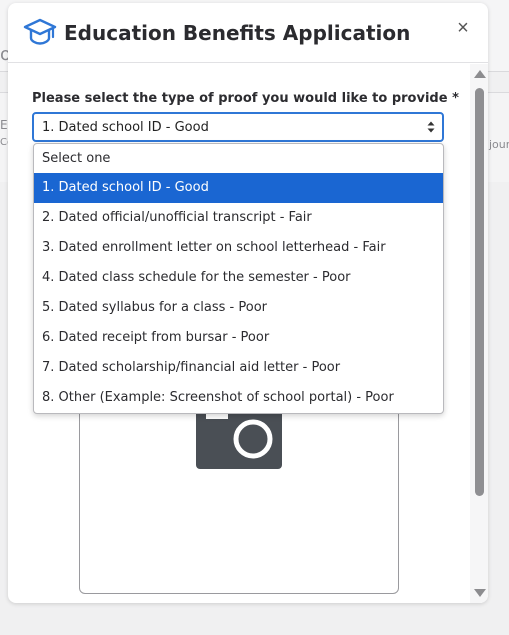  I want to click on select-arrows-icon, so click(431, 127).